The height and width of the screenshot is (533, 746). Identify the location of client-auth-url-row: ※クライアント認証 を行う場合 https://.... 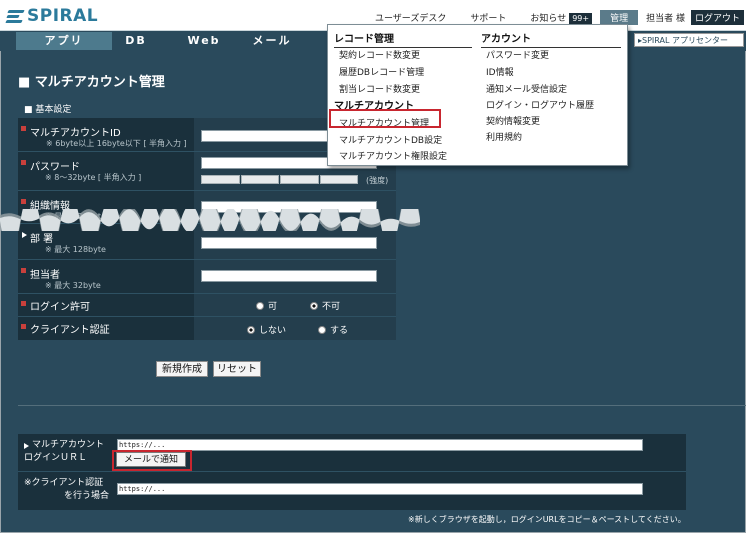
(352, 491).